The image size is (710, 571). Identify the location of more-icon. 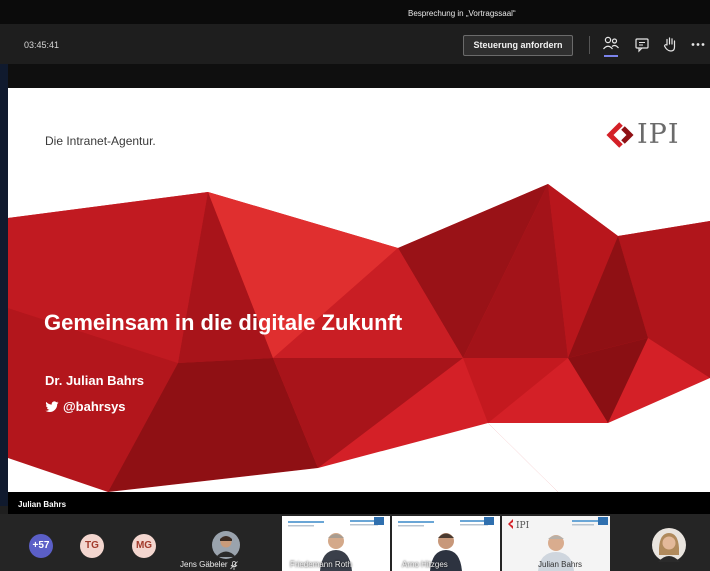
(698, 44).